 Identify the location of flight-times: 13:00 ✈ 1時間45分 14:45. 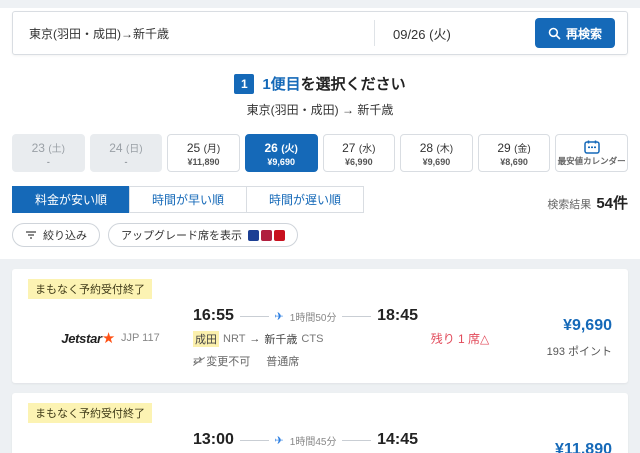
(305, 440).